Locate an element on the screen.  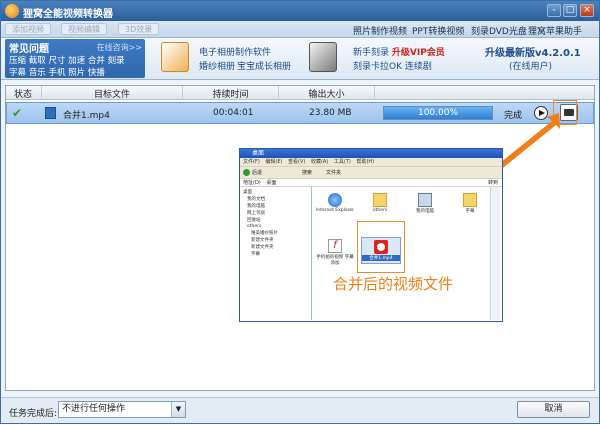
item-label: 字幕 is located at coordinates (470, 211).